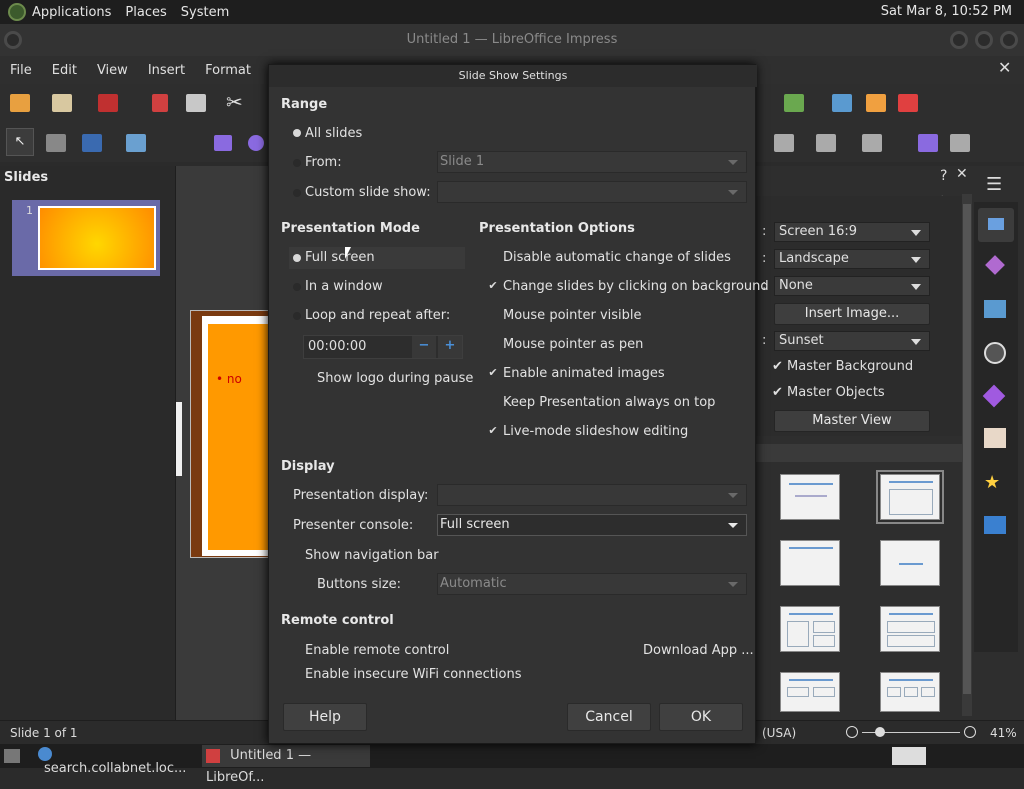 The width and height of the screenshot is (1024, 789). I want to click on table-icon, so click(794, 103).